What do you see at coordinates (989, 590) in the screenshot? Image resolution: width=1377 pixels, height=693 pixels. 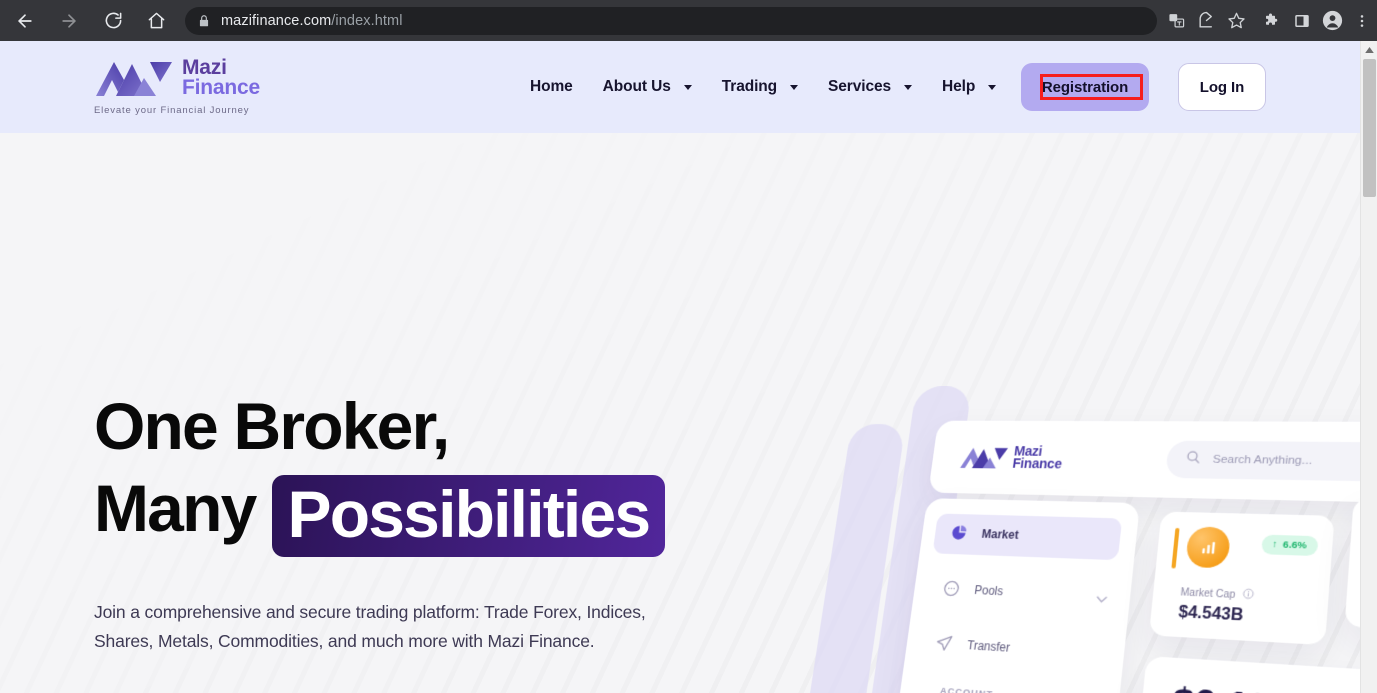 I see `mockup-sidebar-label: Pools` at bounding box center [989, 590].